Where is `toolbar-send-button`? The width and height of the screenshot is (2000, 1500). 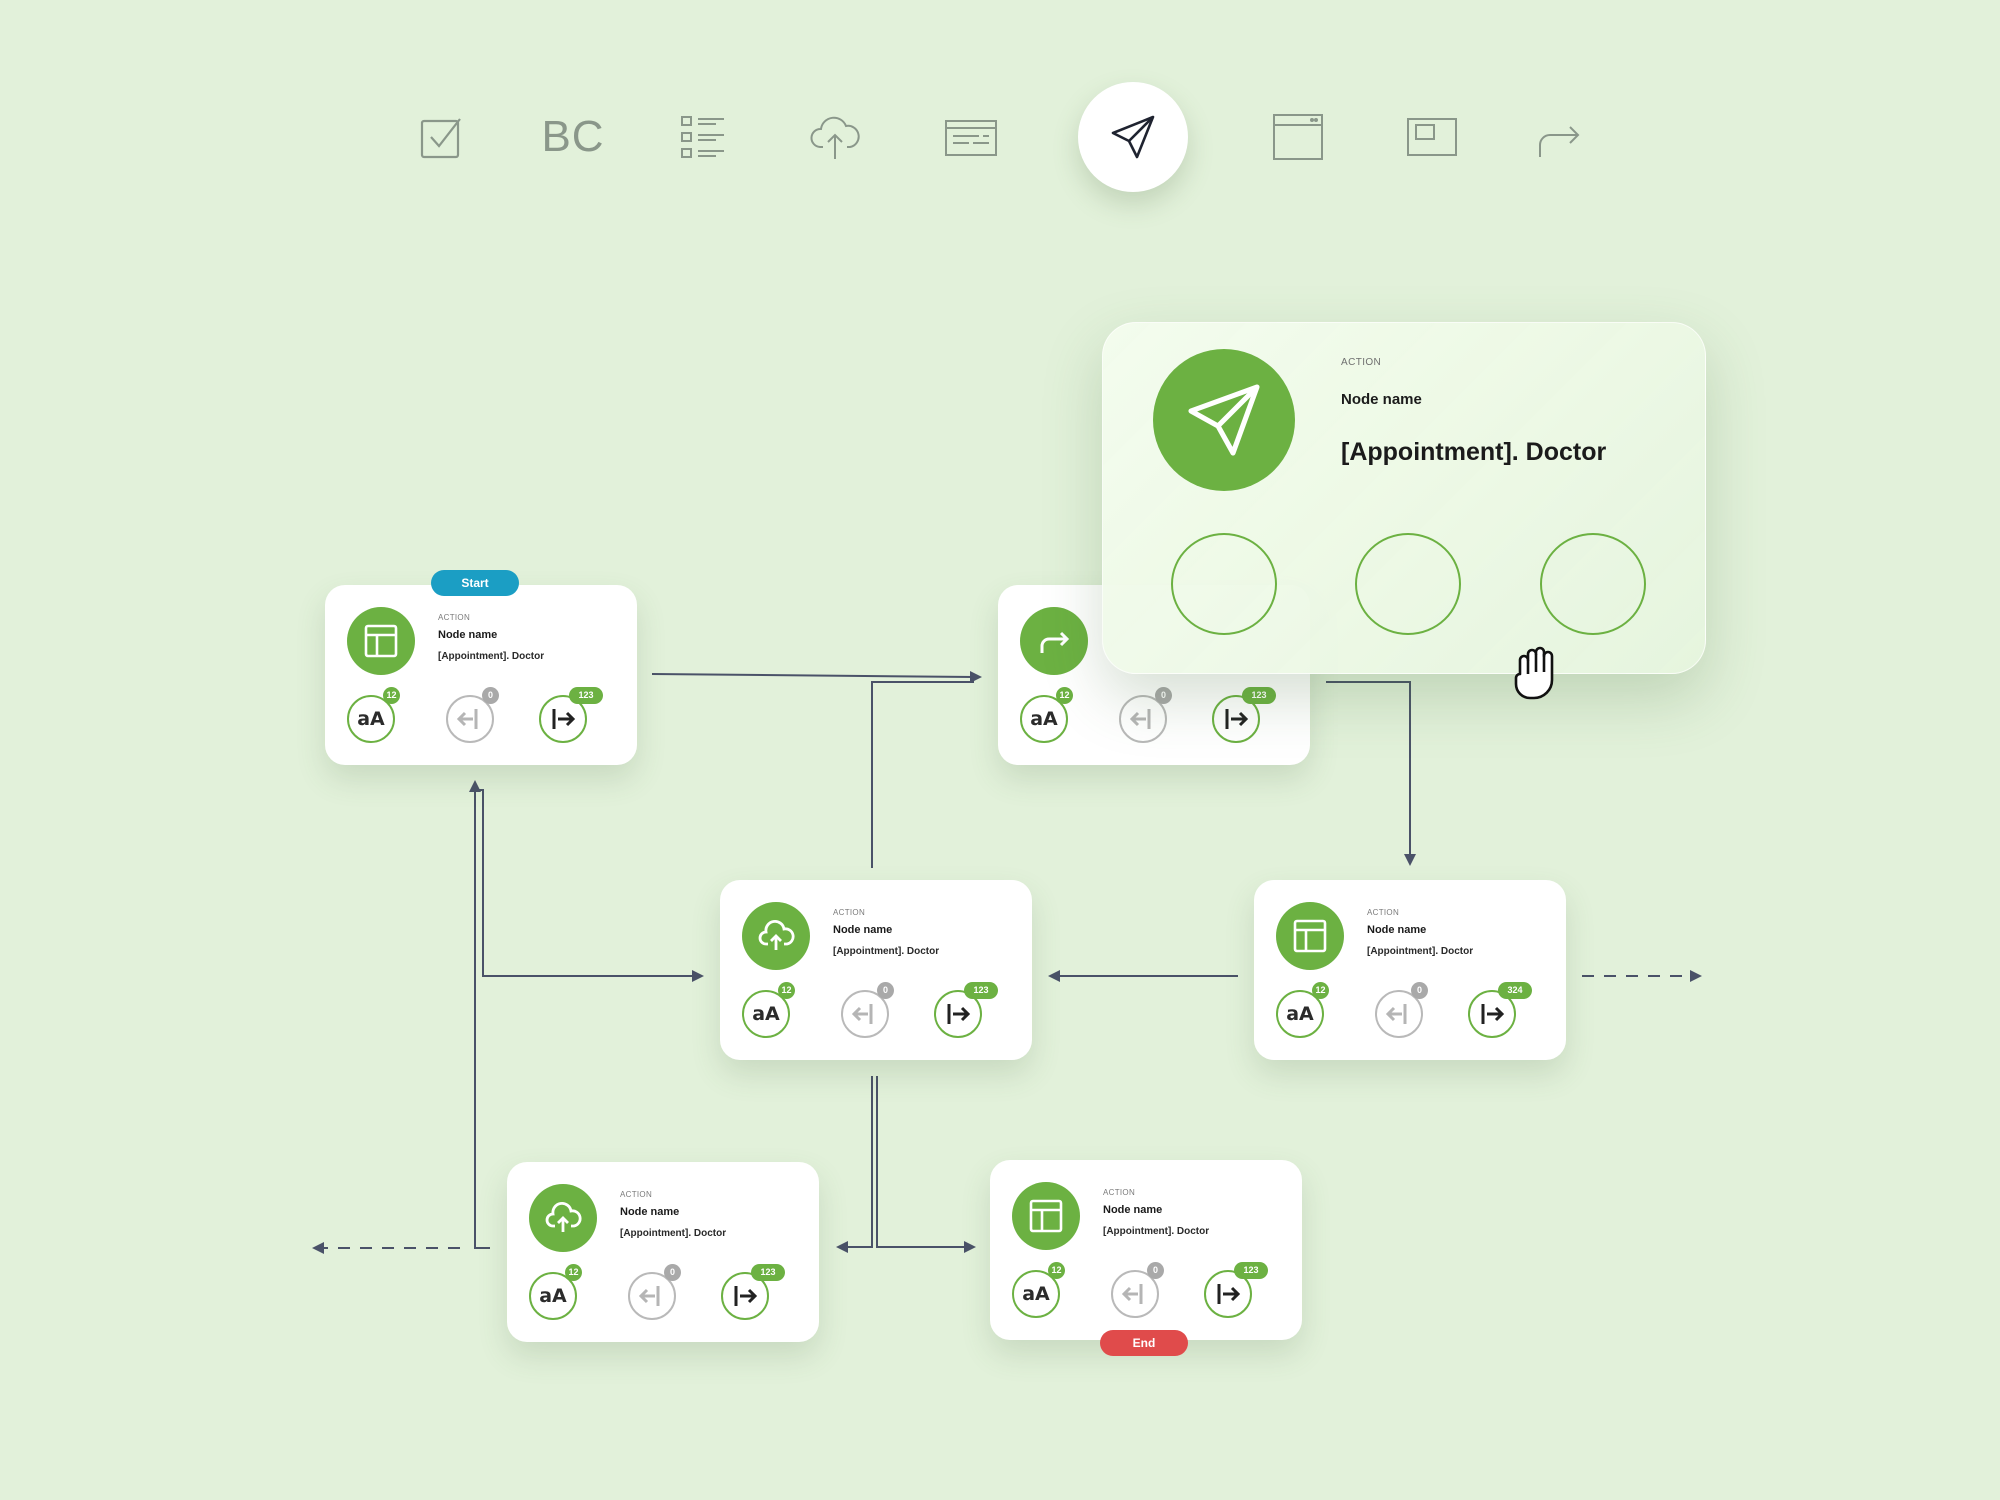 toolbar-send-button is located at coordinates (1133, 137).